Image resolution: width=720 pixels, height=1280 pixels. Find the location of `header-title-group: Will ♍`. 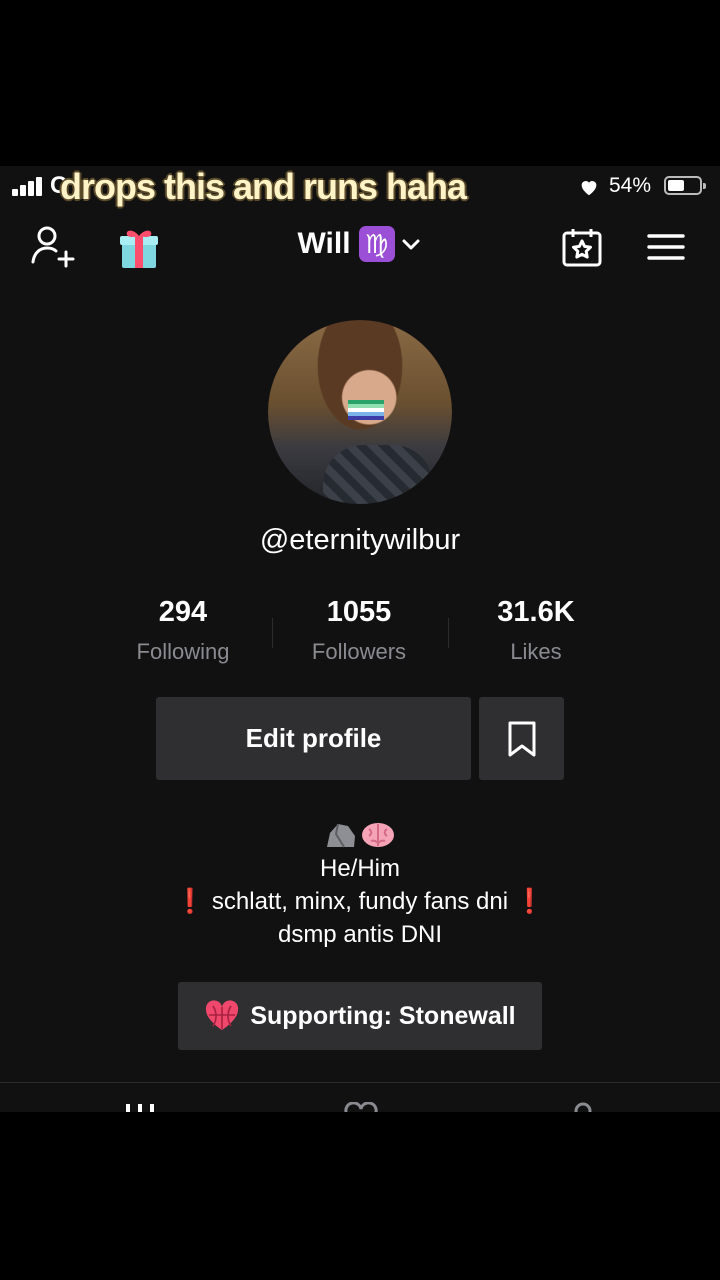

header-title-group: Will ♍ is located at coordinates (360, 244).